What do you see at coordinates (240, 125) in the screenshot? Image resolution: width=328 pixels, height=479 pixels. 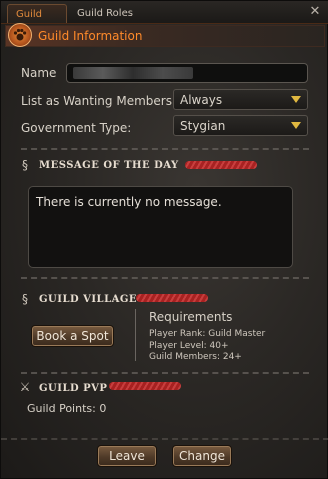 I see `government-type-select: Stygian` at bounding box center [240, 125].